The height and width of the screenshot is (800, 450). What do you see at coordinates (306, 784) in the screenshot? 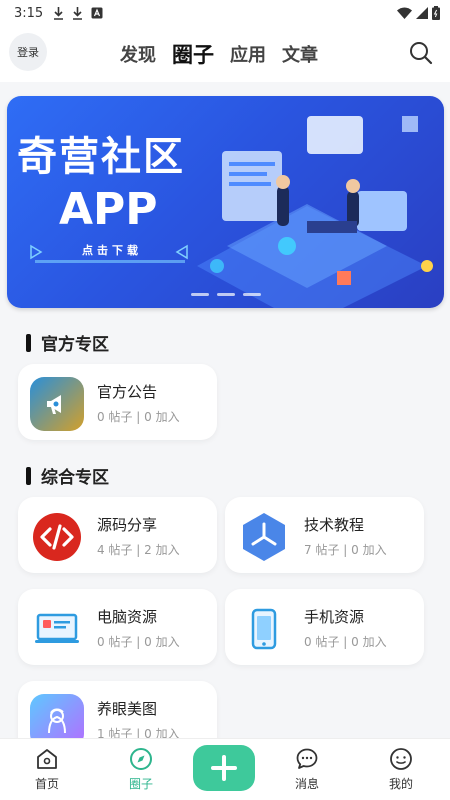
I see `nav-label: 消息` at bounding box center [306, 784].